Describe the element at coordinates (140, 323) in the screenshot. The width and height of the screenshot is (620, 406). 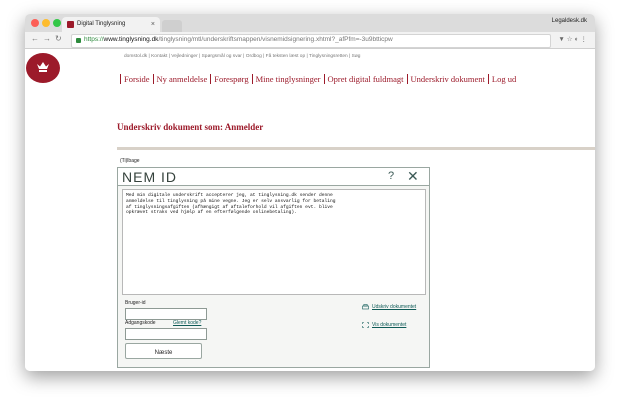
I see `password-label: Adgangskode` at that location.